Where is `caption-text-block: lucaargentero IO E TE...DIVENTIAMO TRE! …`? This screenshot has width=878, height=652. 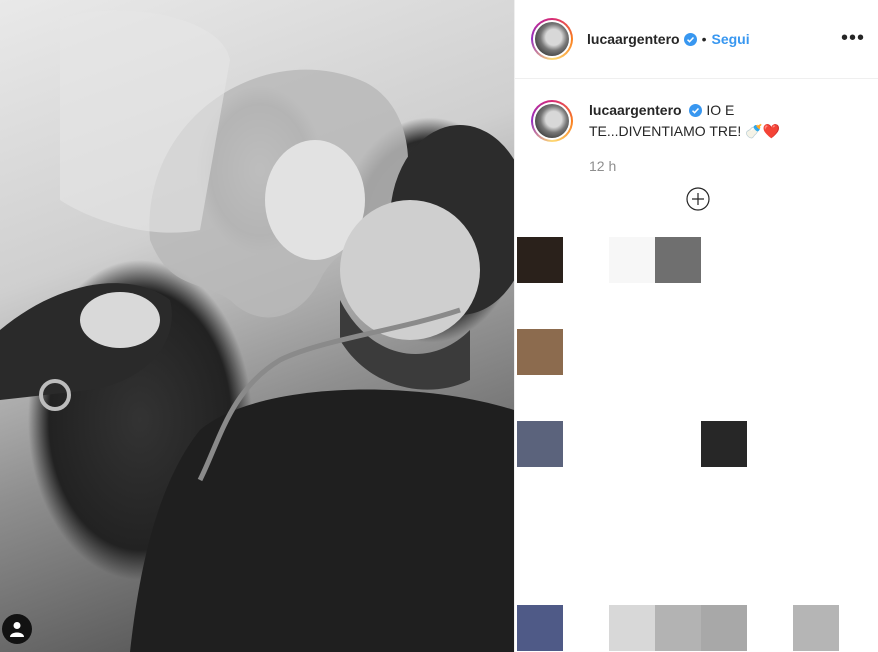 caption-text-block: lucaargentero IO E TE...DIVENTIAMO TRE! … is located at coordinates (689, 121).